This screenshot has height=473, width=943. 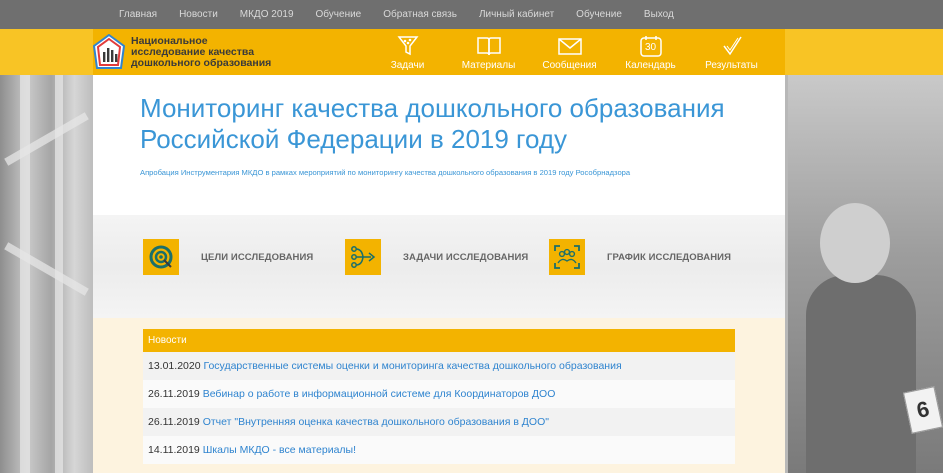 I want to click on goal-research-aims-label: ЦЕЛИ ИССЛЕДОВАНИЯ, so click(x=257, y=257).